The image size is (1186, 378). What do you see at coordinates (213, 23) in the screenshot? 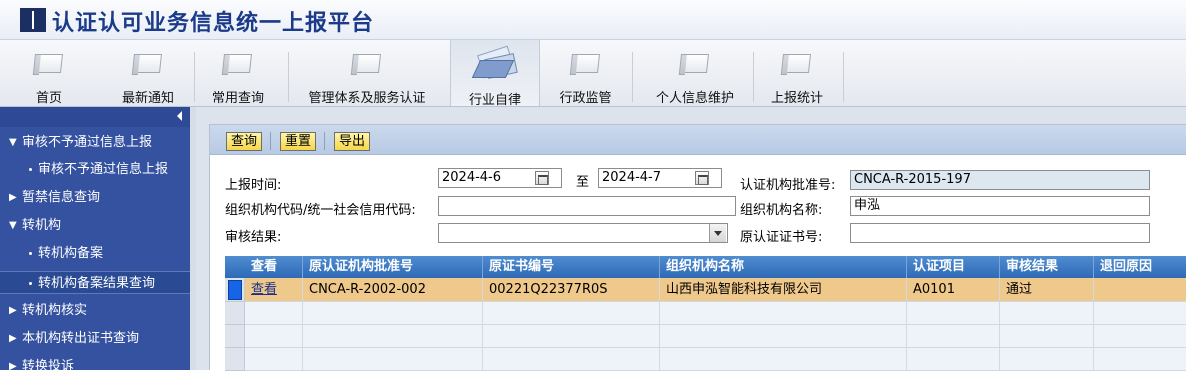
I see `app-title: 认证认可业务信息统一上报平台` at bounding box center [213, 23].